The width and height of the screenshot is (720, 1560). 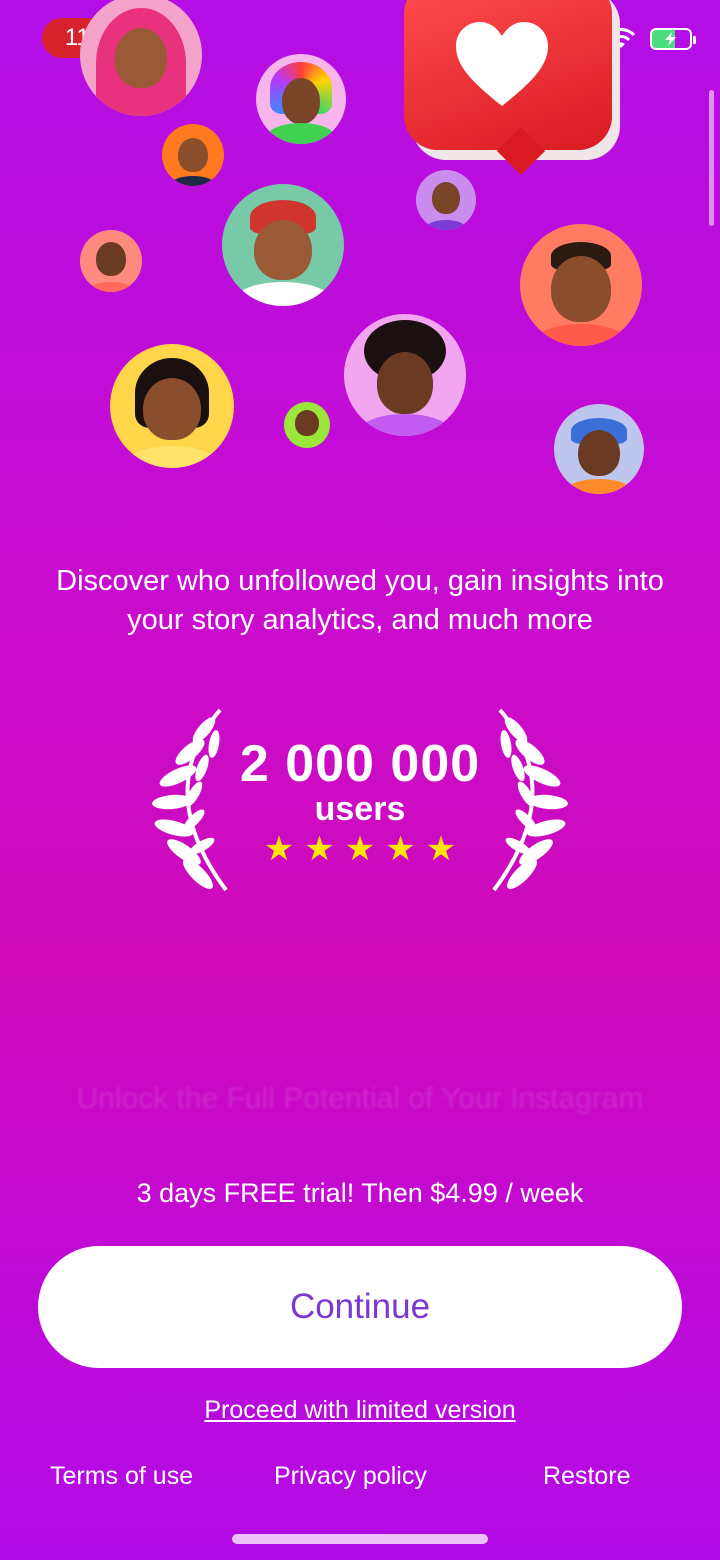 I want to click on avatar-cap, so click(x=599, y=449).